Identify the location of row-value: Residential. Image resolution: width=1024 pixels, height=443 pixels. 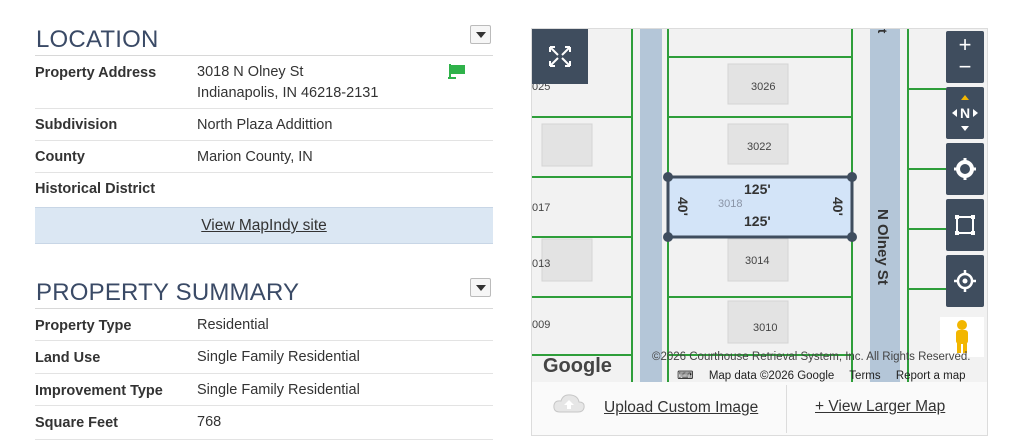
(233, 325).